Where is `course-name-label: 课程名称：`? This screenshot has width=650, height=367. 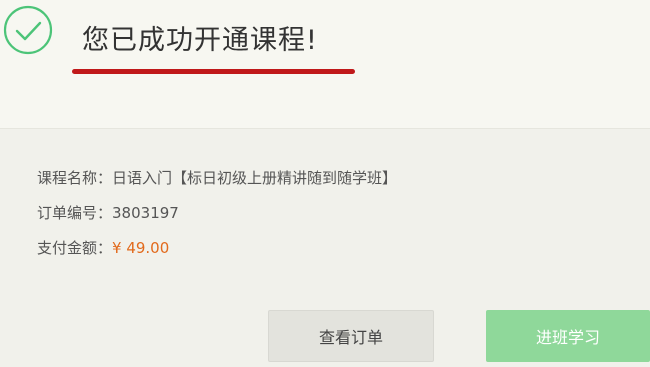 course-name-label: 课程名称： is located at coordinates (75, 178).